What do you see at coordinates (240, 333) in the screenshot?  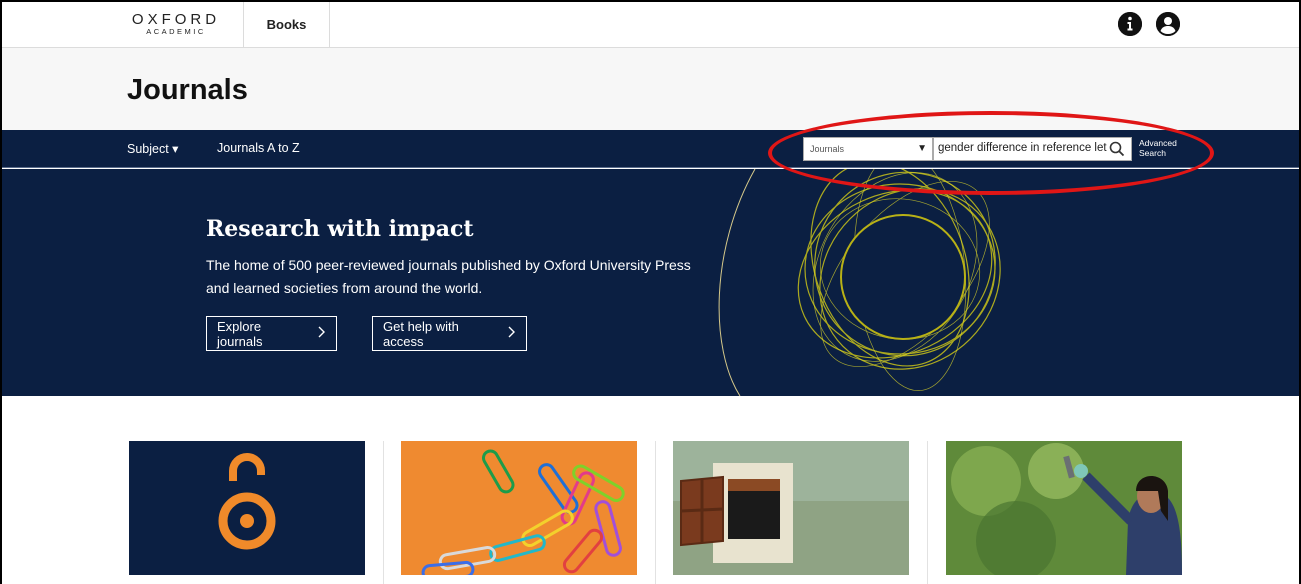 I see `explore-journals-label: Explore journals` at bounding box center [240, 333].